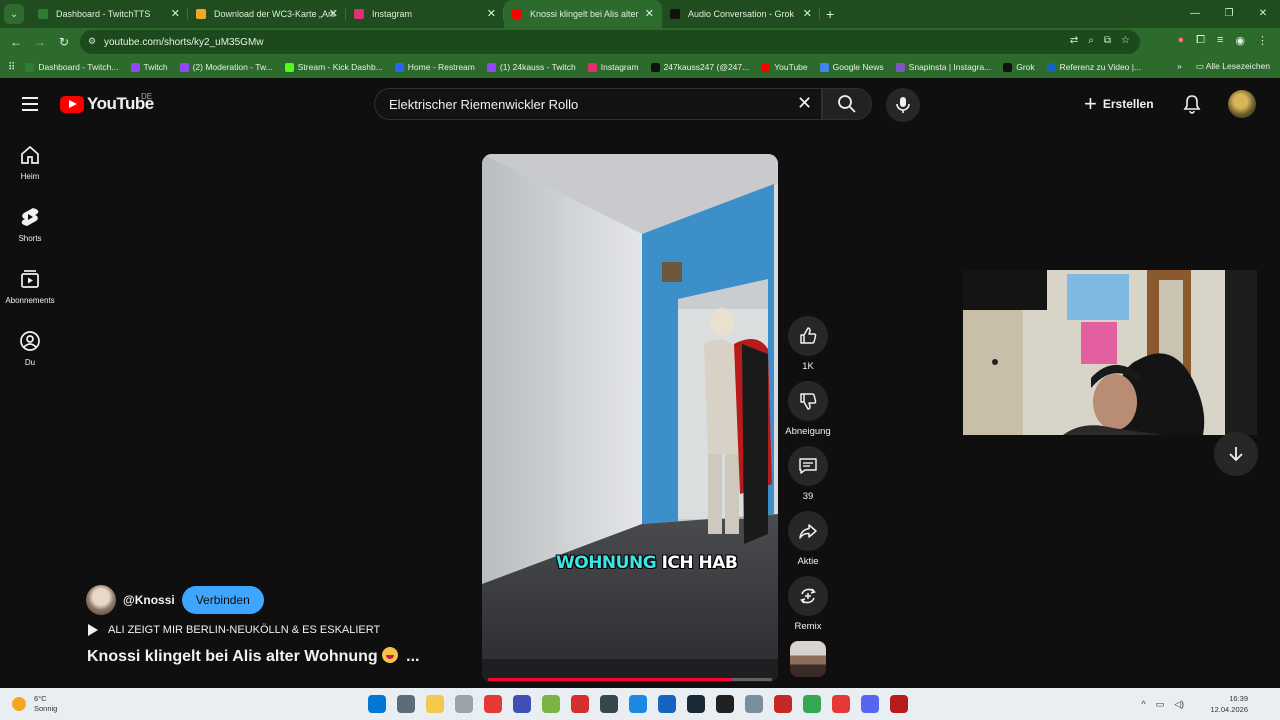  What do you see at coordinates (149, 67) in the screenshot?
I see `bookmark-item: Twitch` at bounding box center [149, 67].